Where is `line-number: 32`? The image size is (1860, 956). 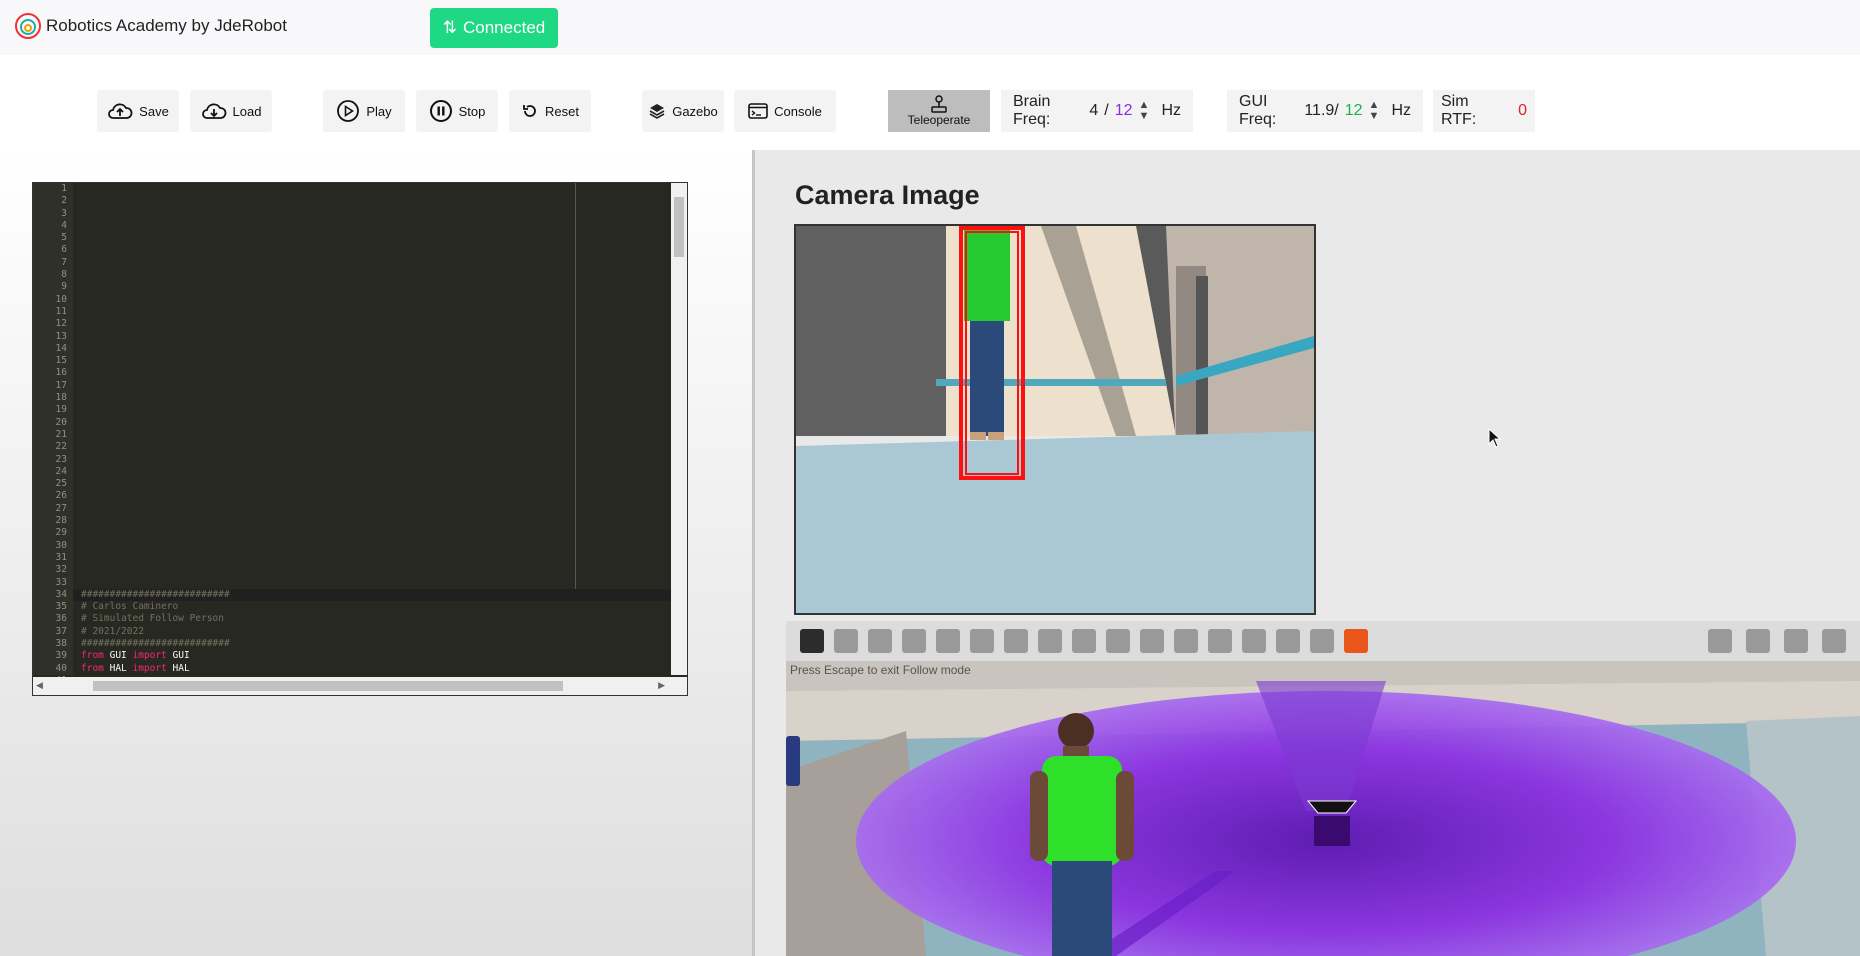
line-number: 32 is located at coordinates (61, 570).